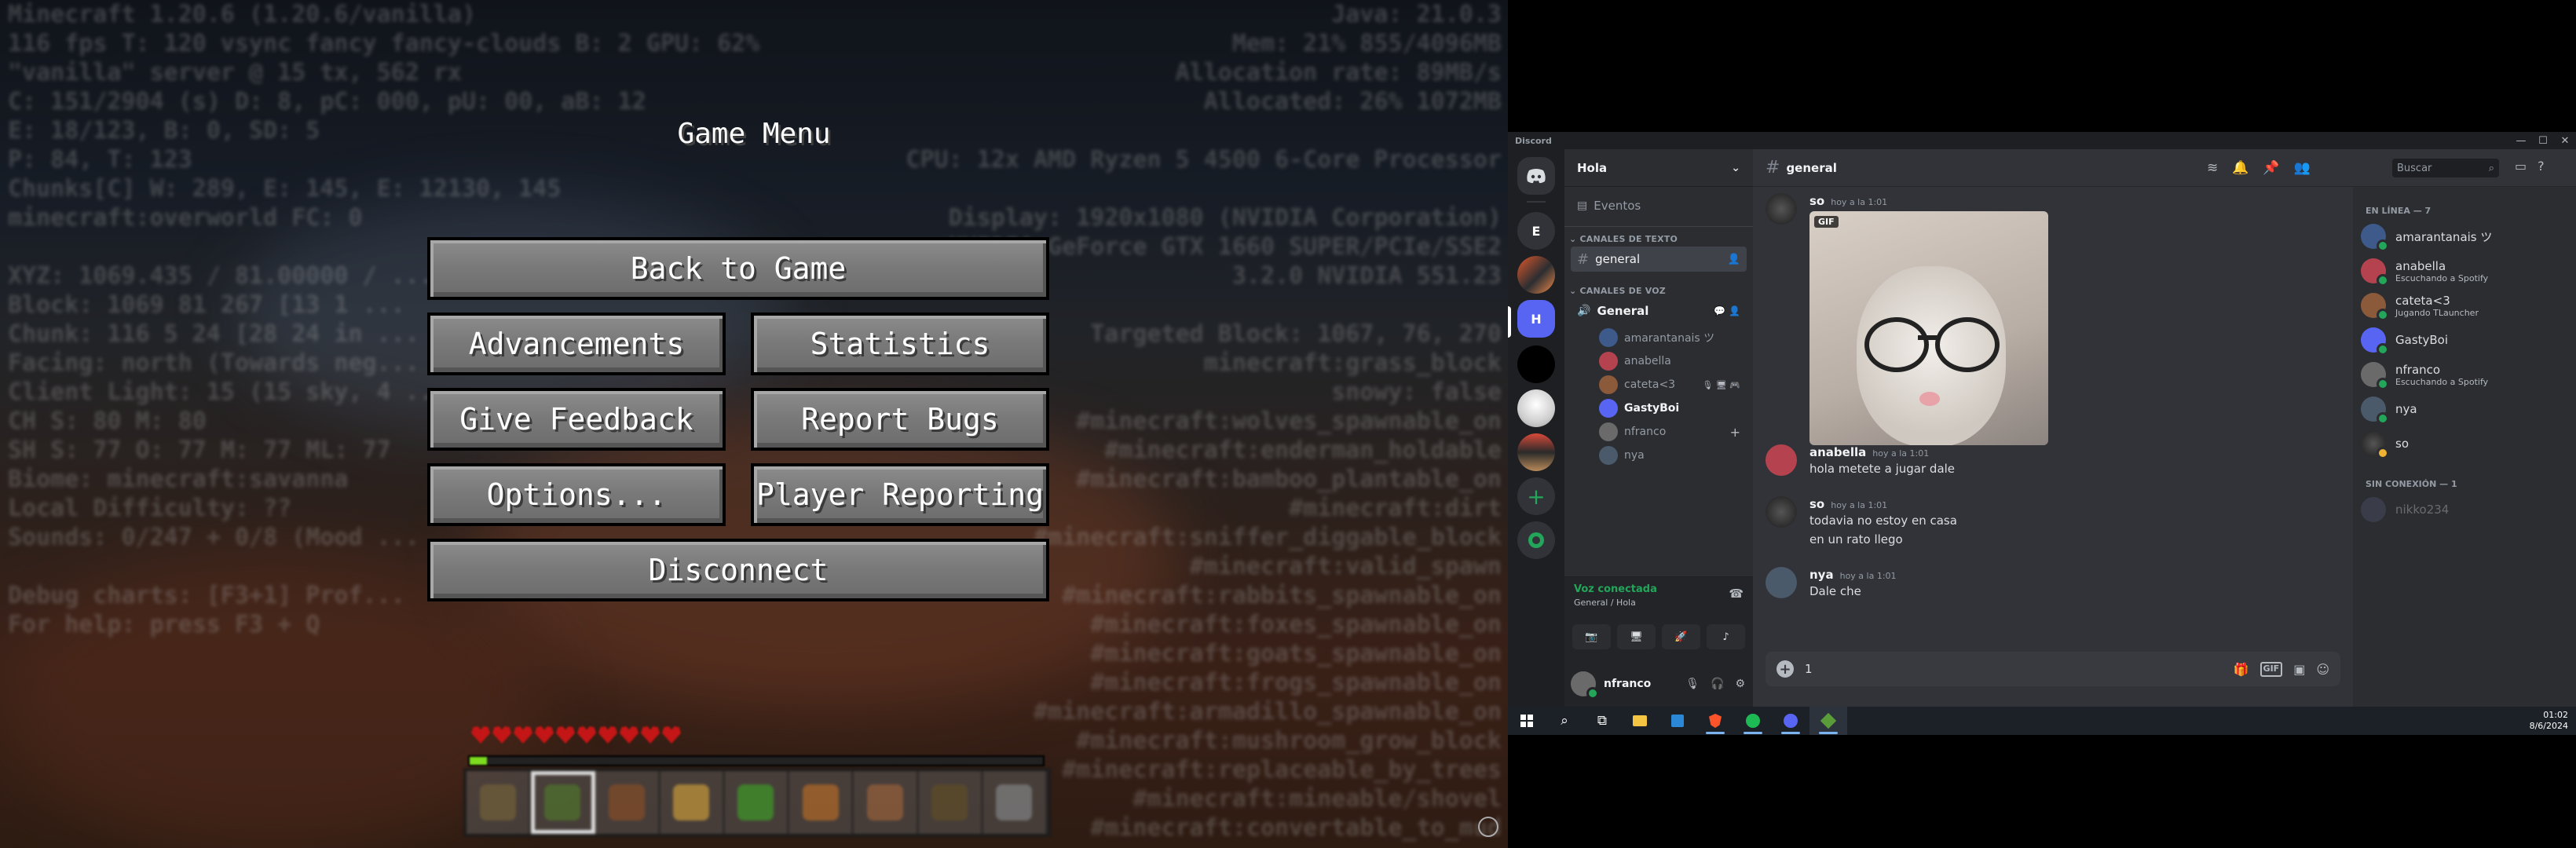 The image size is (2576, 848). What do you see at coordinates (1636, 637) in the screenshot?
I see `screen-share-icon: 🖥` at bounding box center [1636, 637].